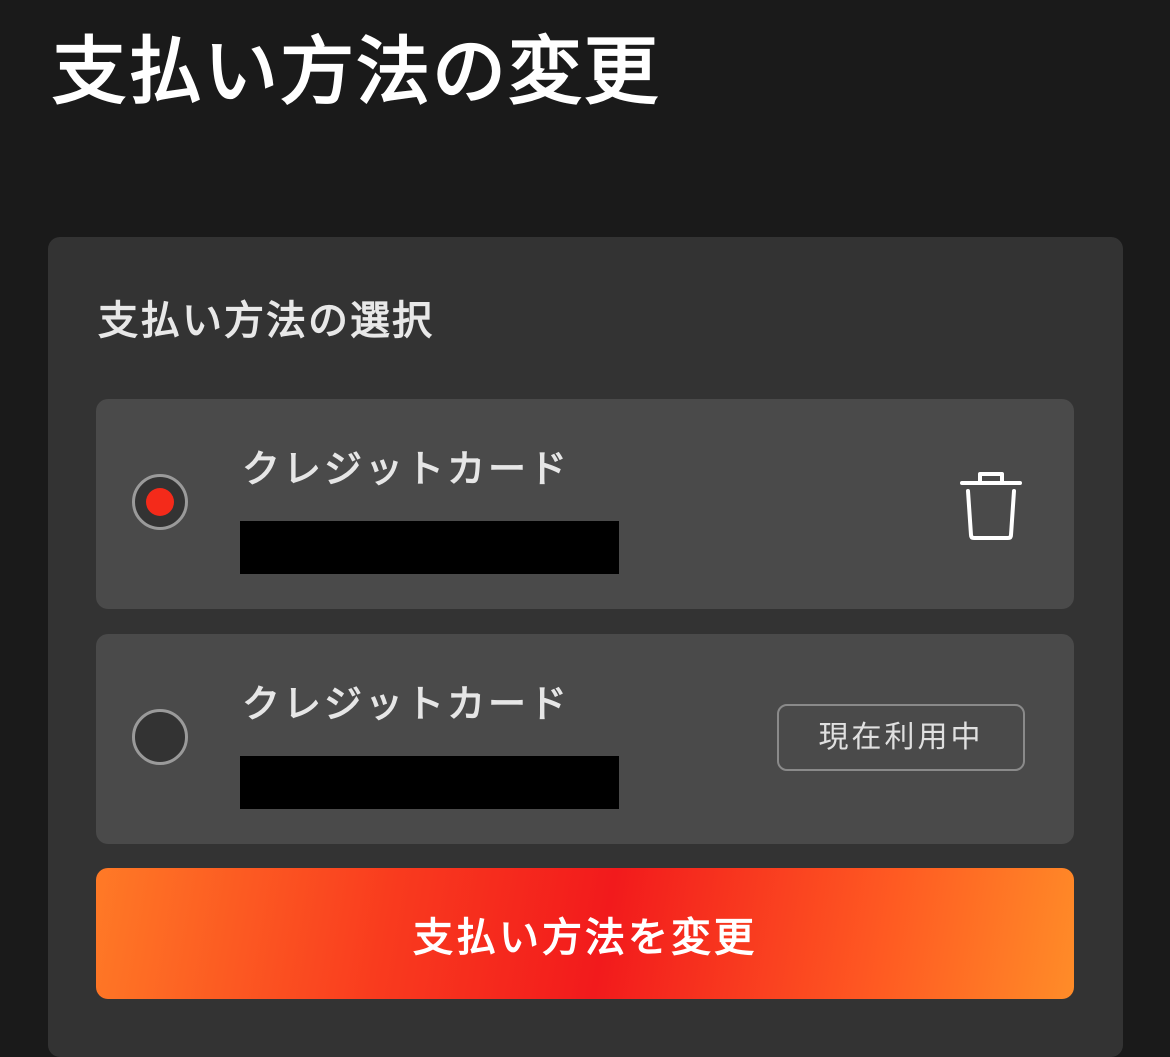 The height and width of the screenshot is (1057, 1170). Describe the element at coordinates (356, 72) in the screenshot. I see `page-title: 支払い方法の変更` at that location.